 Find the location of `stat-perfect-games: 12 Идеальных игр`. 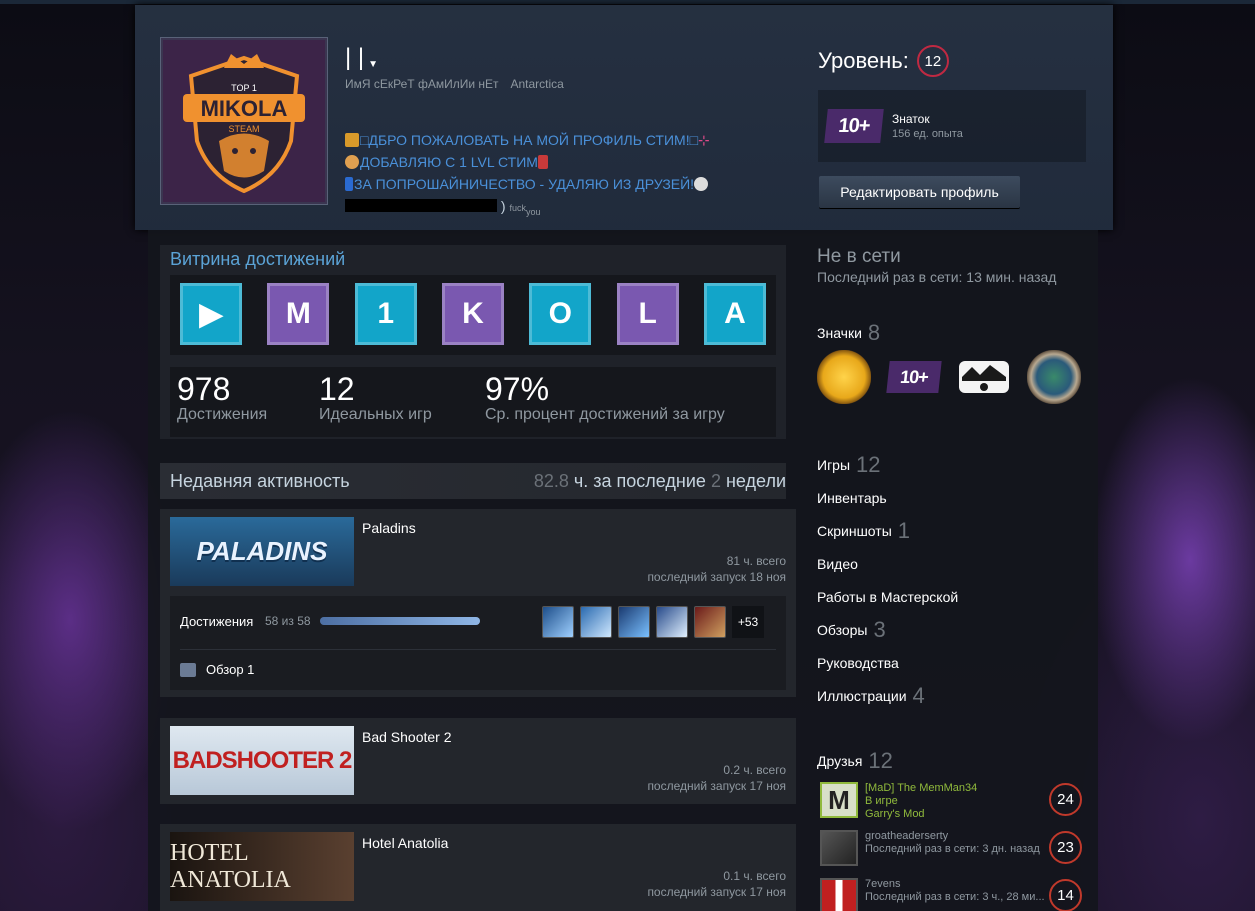

stat-perfect-games: 12 Идеальных игр is located at coordinates (375, 397).